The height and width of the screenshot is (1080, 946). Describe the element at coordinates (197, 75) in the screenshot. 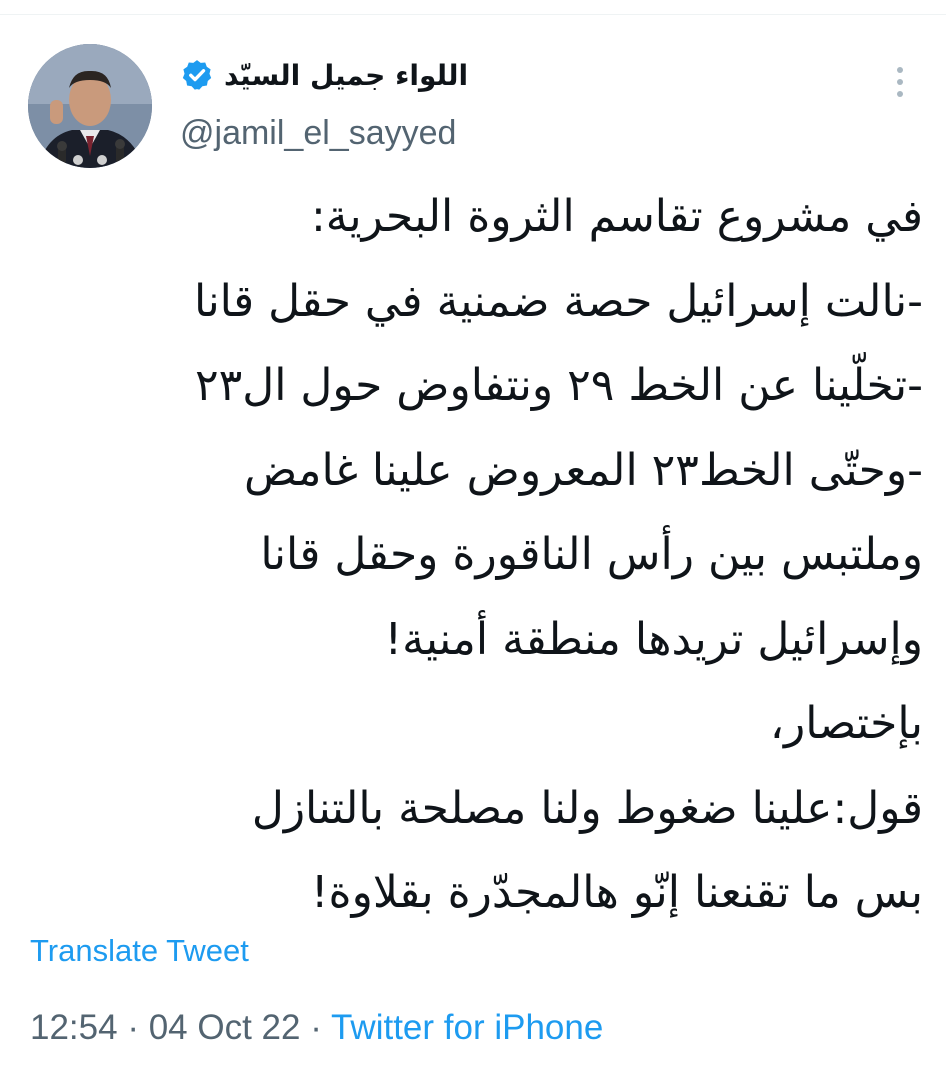

I see `verified-badge-icon` at that location.